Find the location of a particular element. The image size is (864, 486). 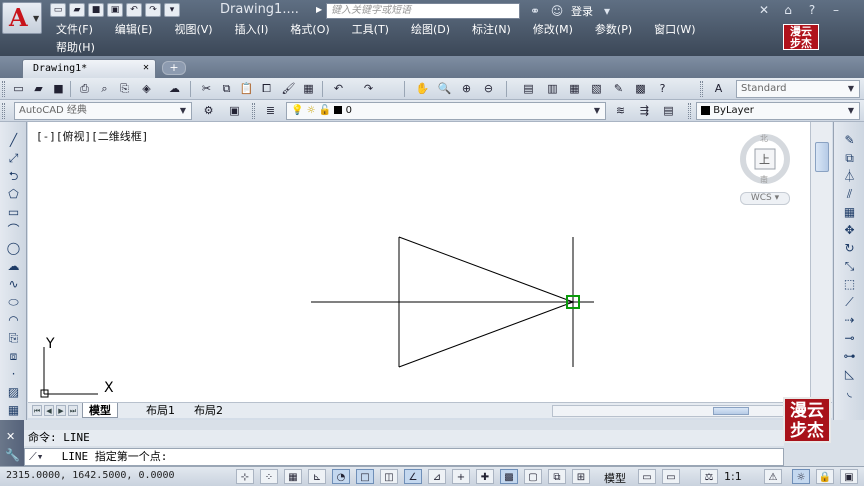

array-icon: ▦ is located at coordinates (849, 212).